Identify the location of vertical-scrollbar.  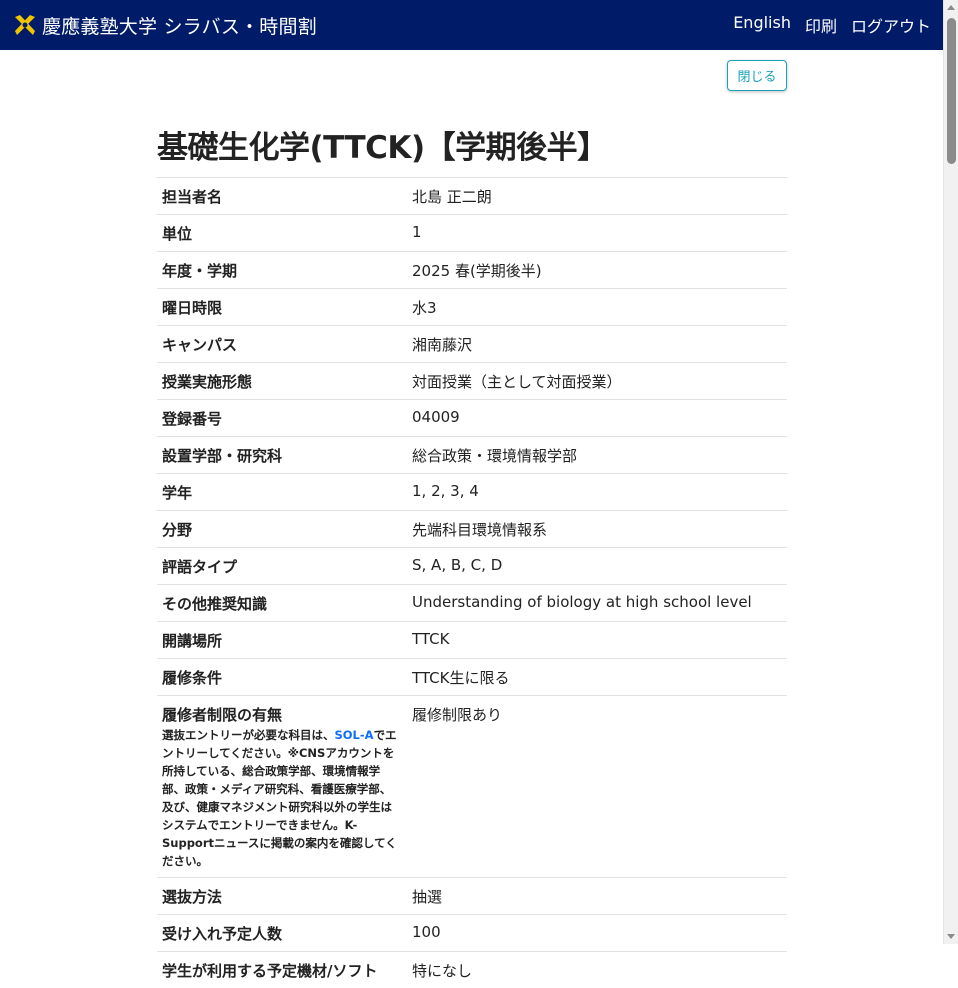
(950, 472).